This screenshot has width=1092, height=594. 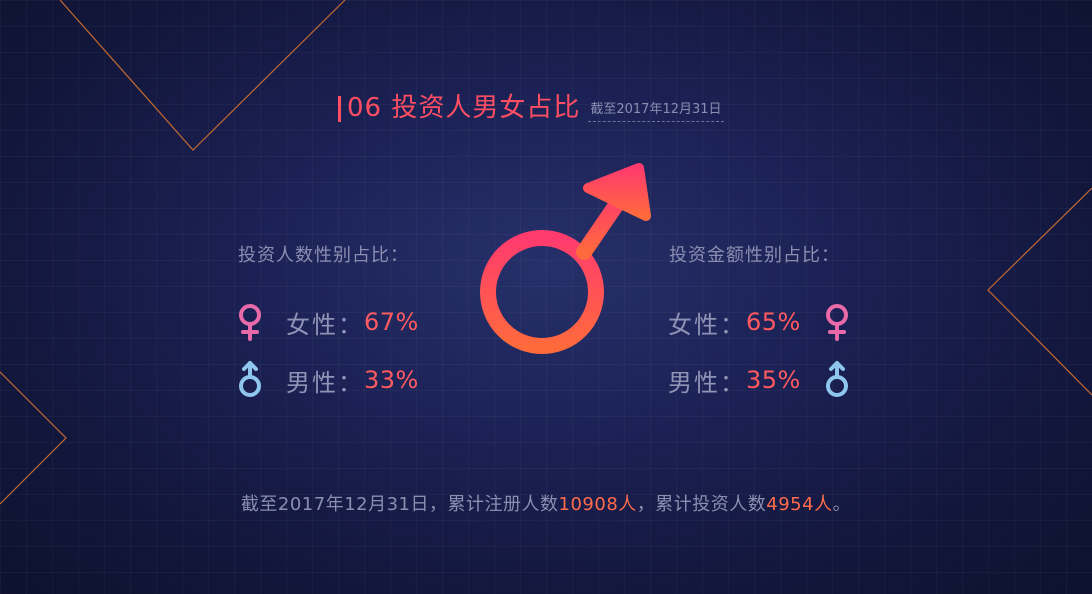 I want to click on title-accent-bar, so click(x=339, y=109).